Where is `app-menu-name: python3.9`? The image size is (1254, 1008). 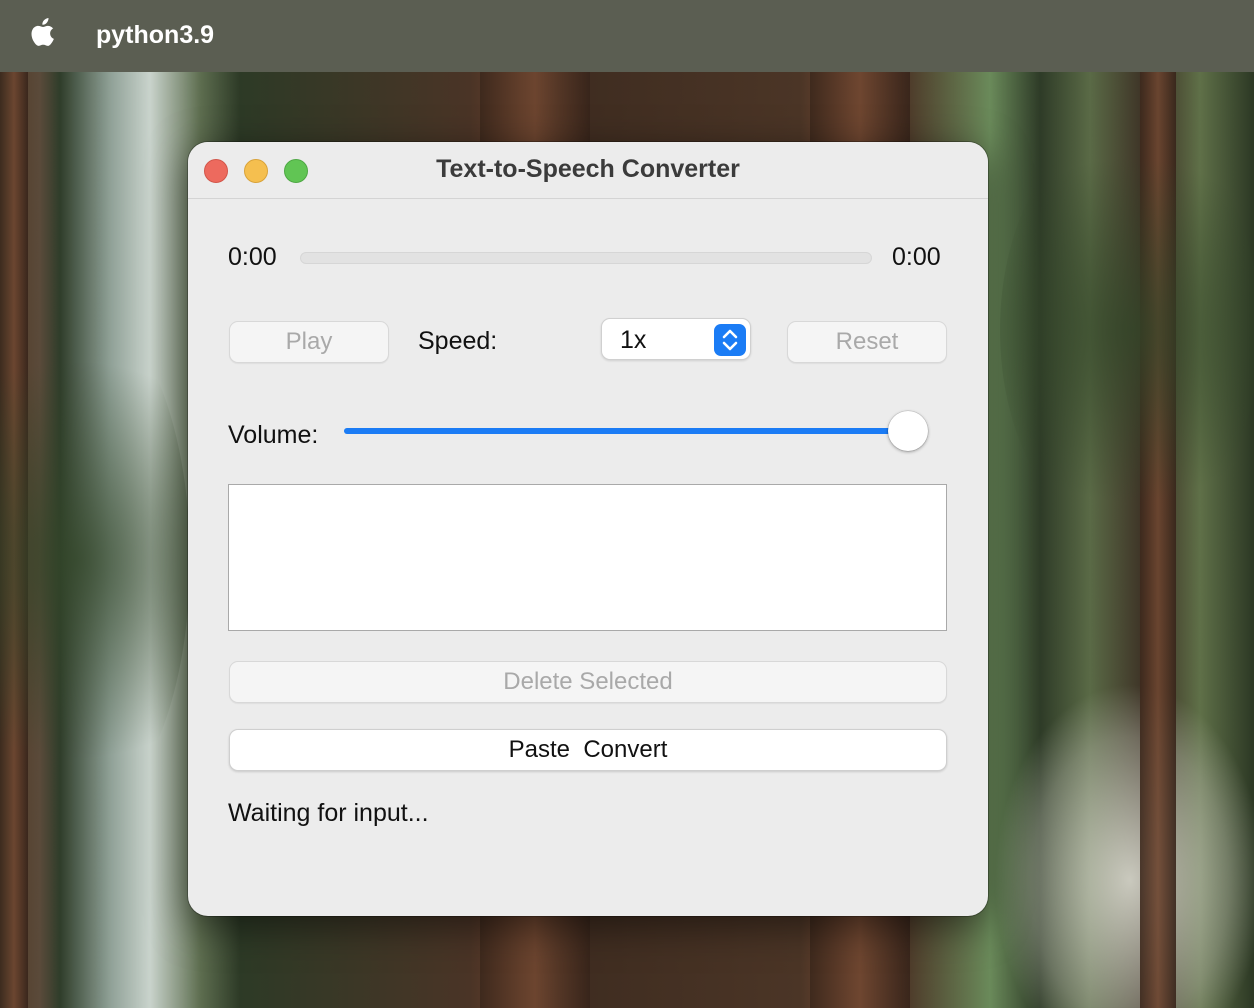 app-menu-name: python3.9 is located at coordinates (155, 35).